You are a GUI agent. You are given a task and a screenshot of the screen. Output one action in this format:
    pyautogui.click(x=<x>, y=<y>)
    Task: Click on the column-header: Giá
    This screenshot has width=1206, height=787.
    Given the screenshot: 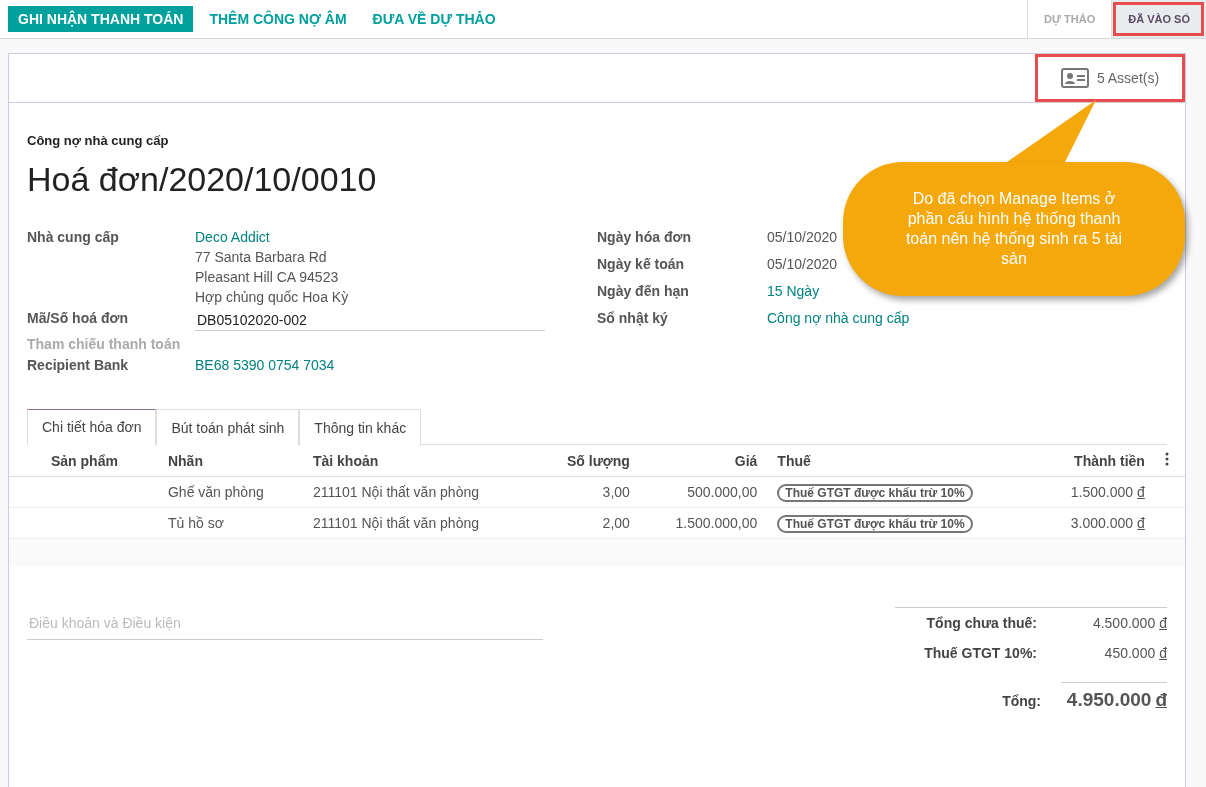 What is the action you would take?
    pyautogui.click(x=703, y=461)
    